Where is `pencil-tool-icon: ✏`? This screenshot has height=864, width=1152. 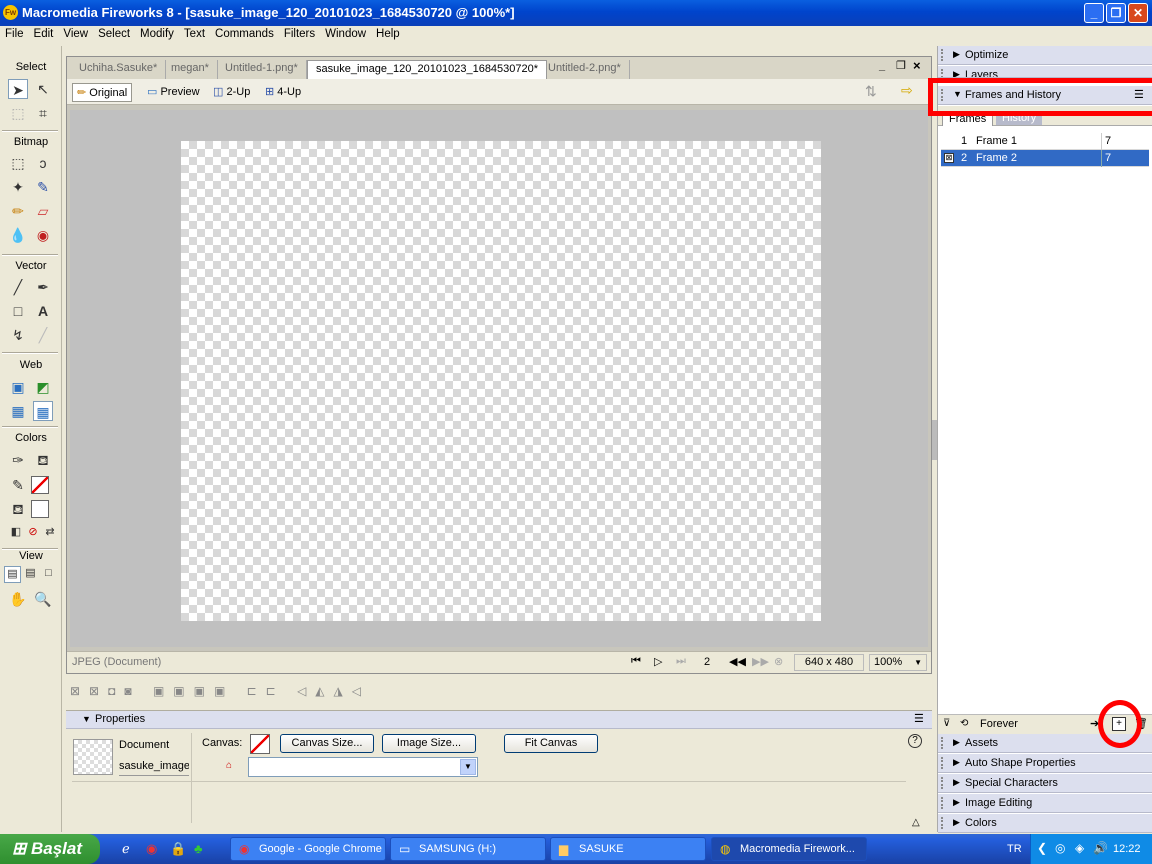 pencil-tool-icon: ✏ is located at coordinates (18, 211).